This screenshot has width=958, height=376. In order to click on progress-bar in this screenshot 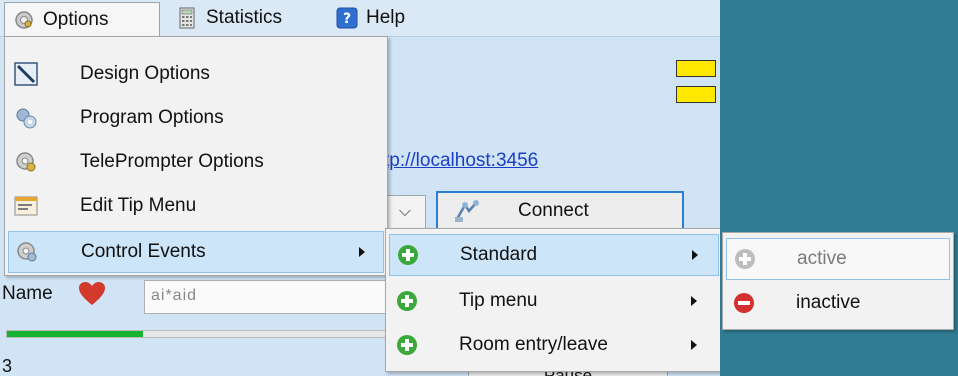, I will do `click(201, 334)`.